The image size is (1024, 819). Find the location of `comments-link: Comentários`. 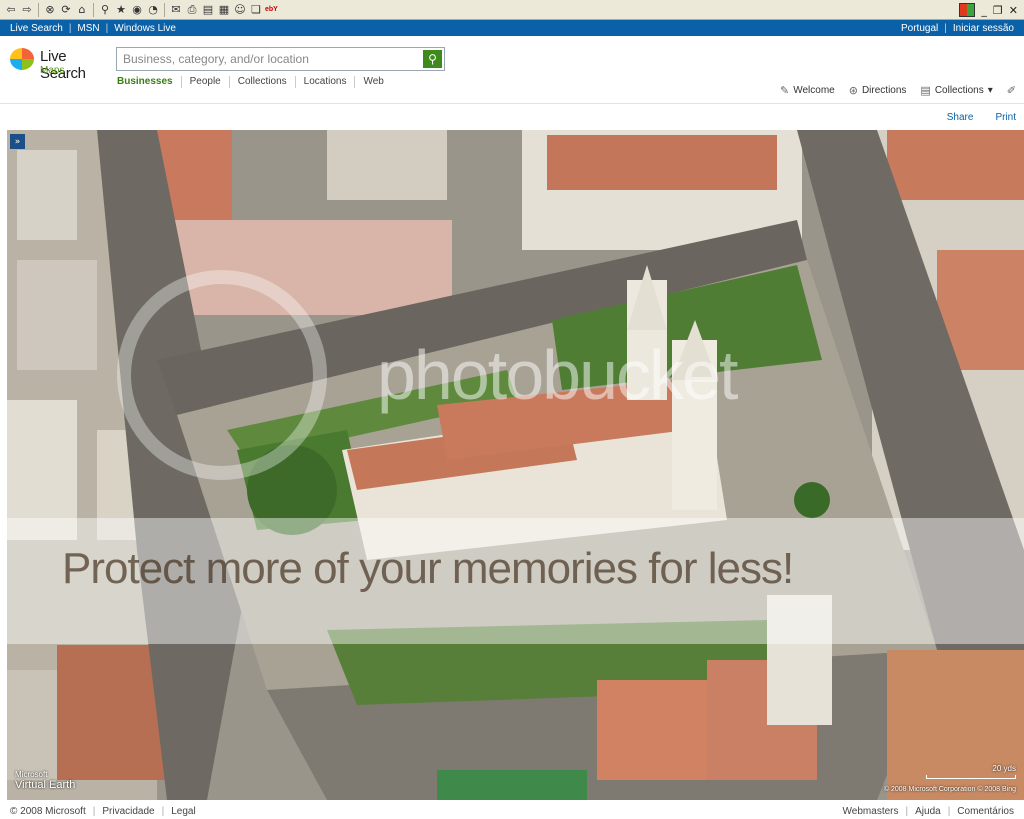

comments-link: Comentários is located at coordinates (985, 811).